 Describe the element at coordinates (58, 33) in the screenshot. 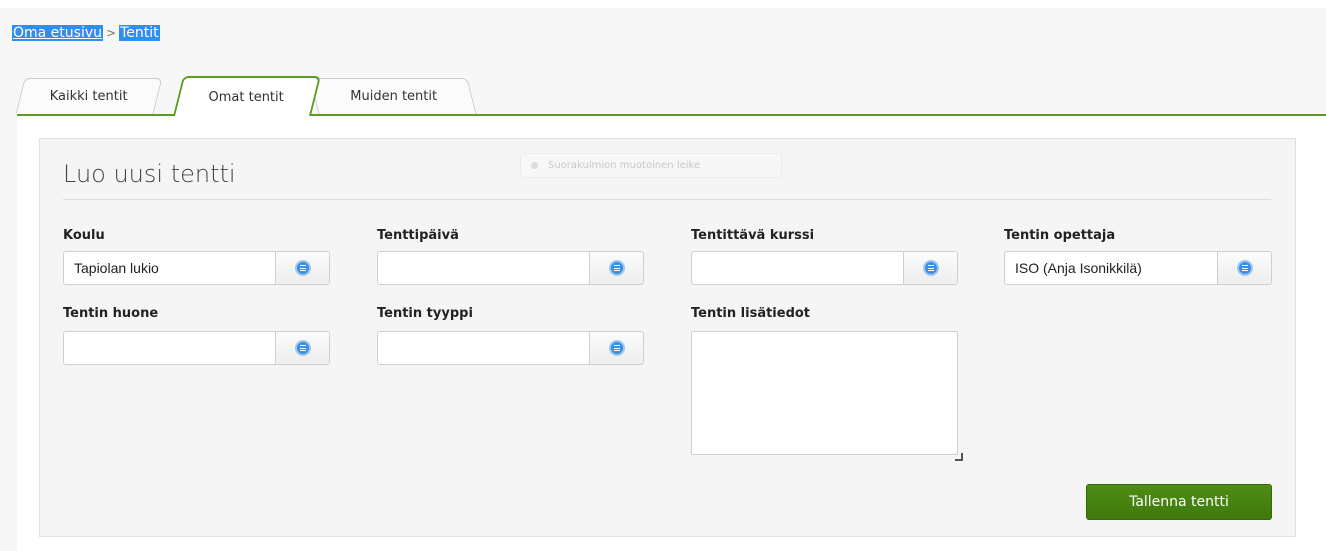

I see `breadcrumb-home-link: Oma etusivu` at that location.